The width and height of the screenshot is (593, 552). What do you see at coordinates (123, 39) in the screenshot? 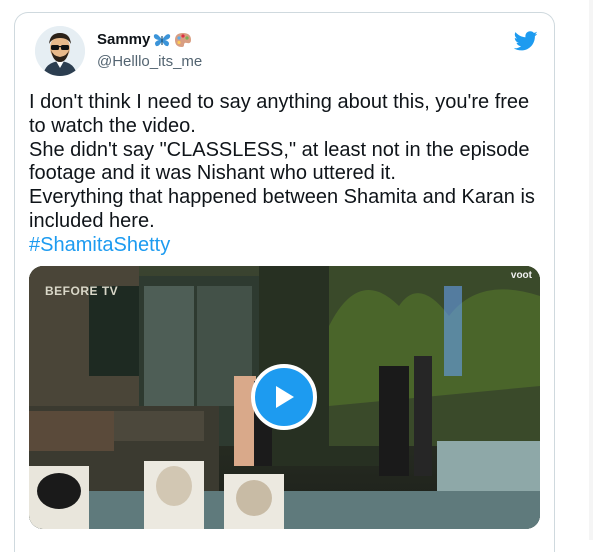
I see `display-name: Sammy` at bounding box center [123, 39].